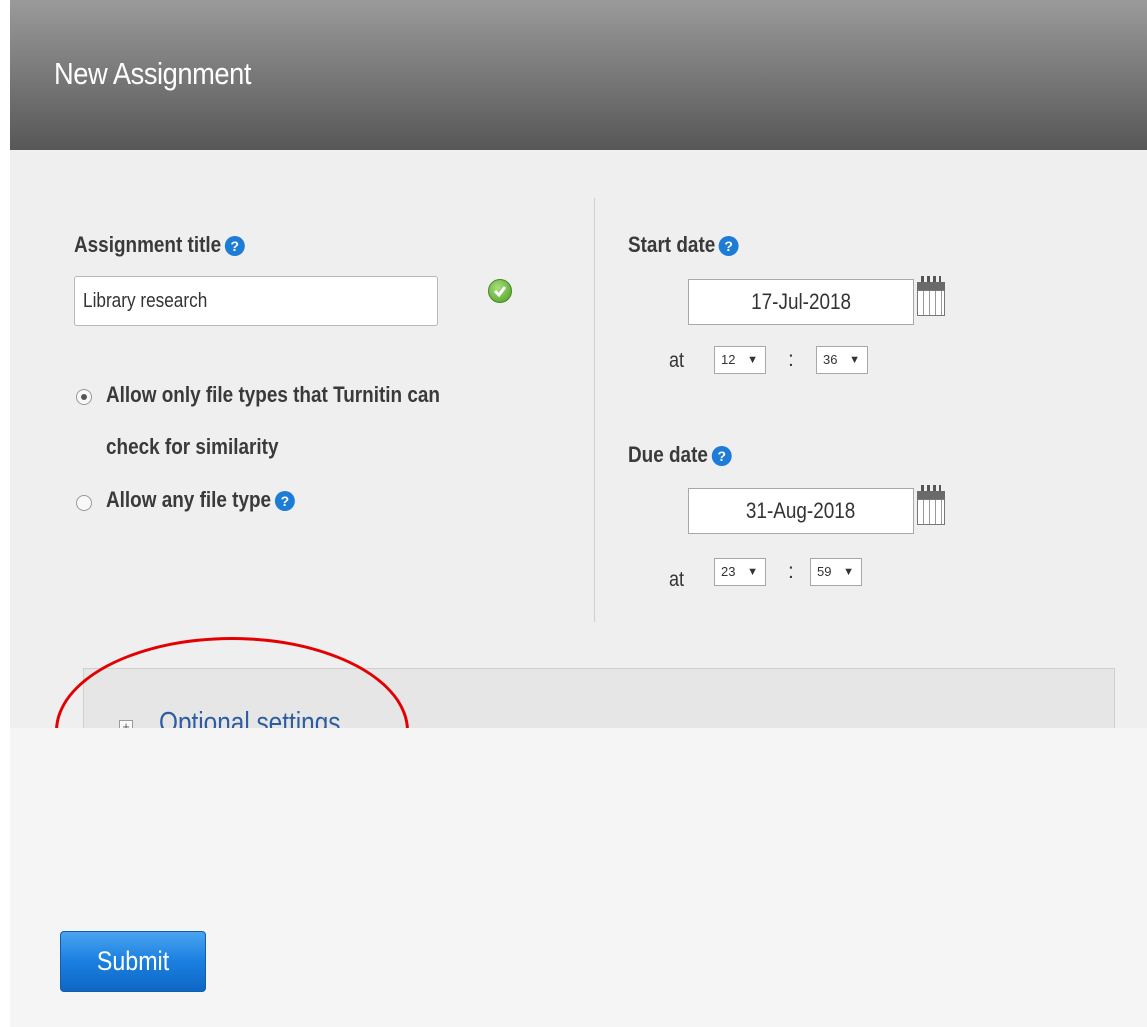  What do you see at coordinates (148, 244) in the screenshot?
I see `assignment-title-label-text: Assignment title` at bounding box center [148, 244].